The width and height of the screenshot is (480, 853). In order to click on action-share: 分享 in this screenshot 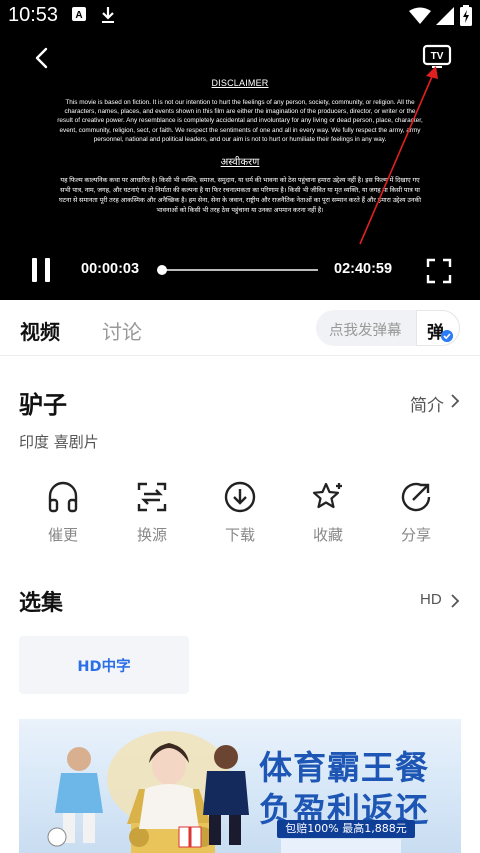, I will do `click(416, 512)`.